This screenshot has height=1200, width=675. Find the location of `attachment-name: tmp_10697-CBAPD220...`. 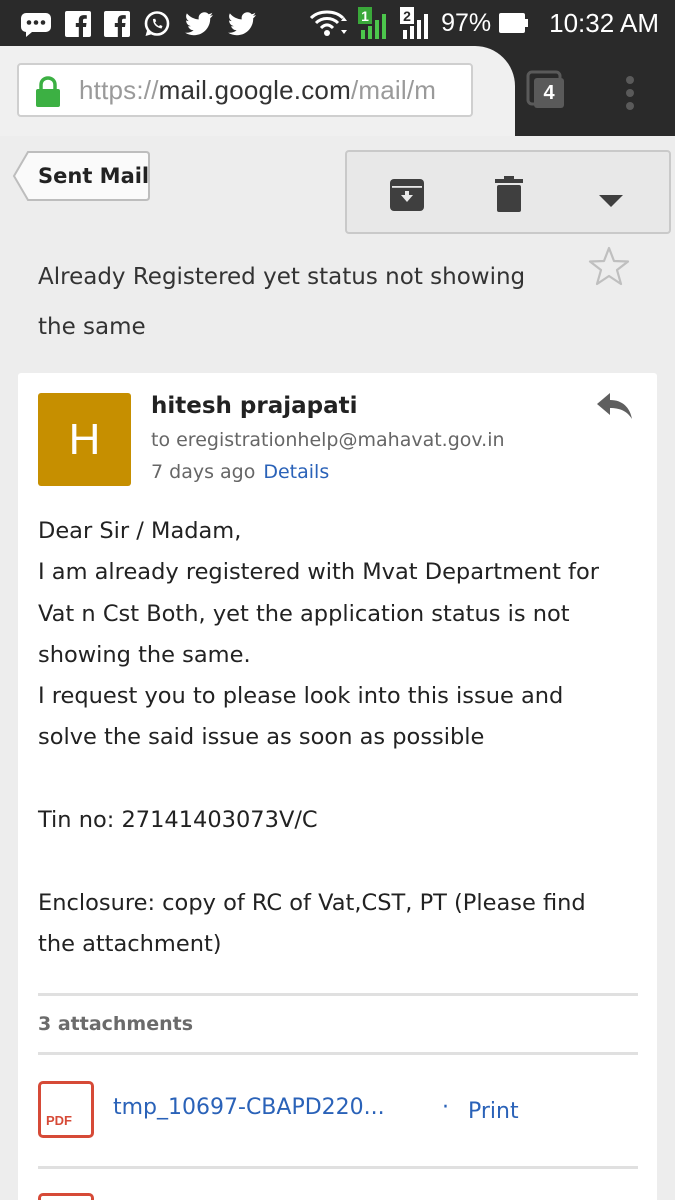

attachment-name: tmp_10697-CBAPD220... is located at coordinates (268, 1107).